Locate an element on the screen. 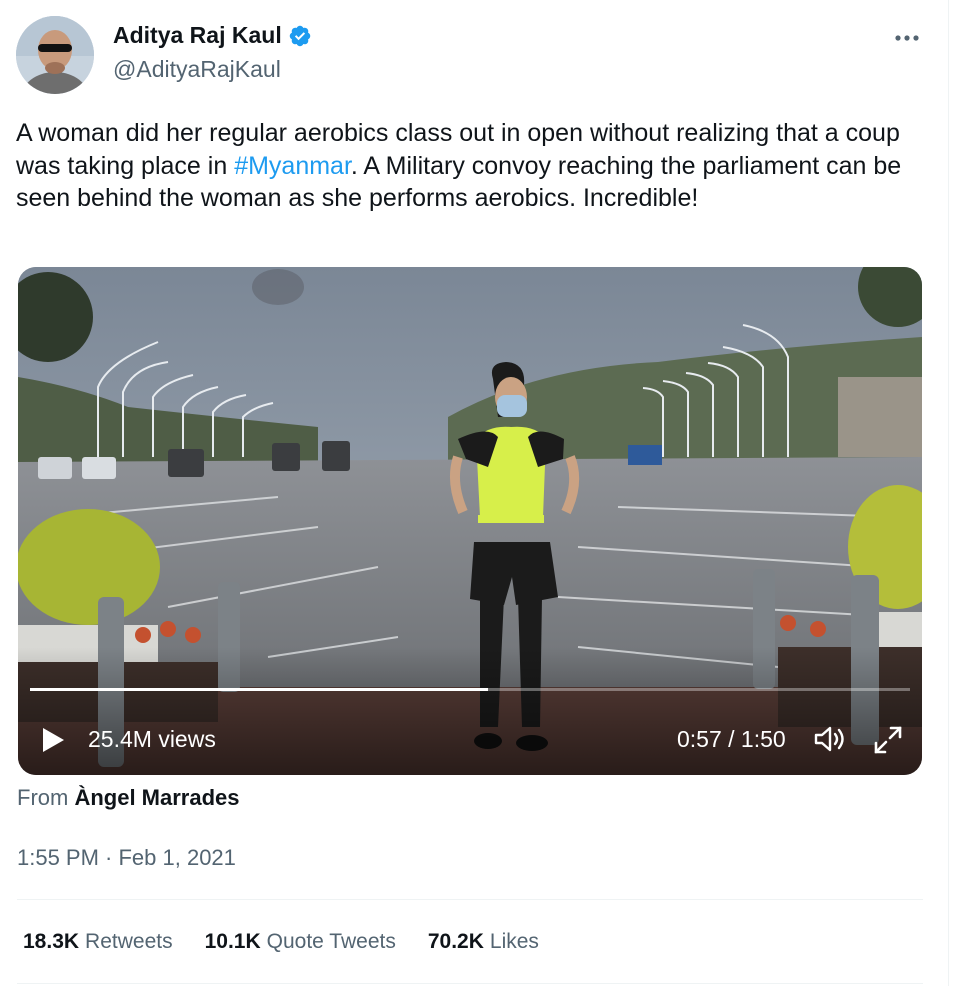 This screenshot has width=968, height=986. retweets-stat: 18.3K Retweets is located at coordinates (98, 942).